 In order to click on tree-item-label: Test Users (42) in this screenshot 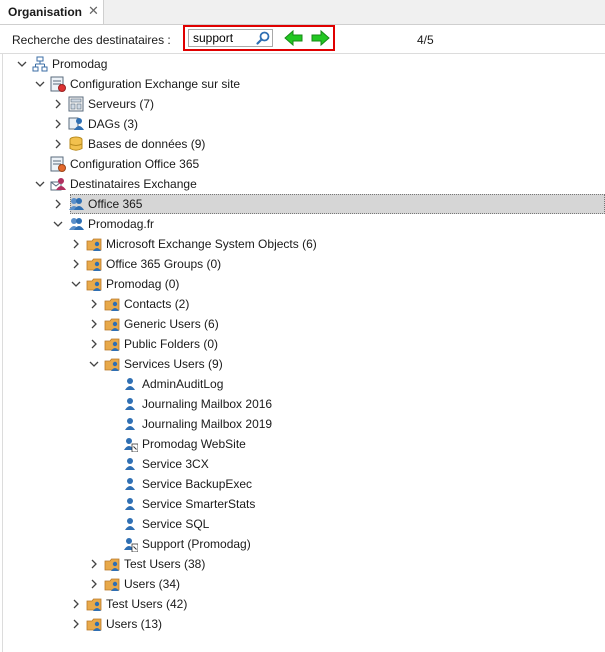, I will do `click(147, 604)`.